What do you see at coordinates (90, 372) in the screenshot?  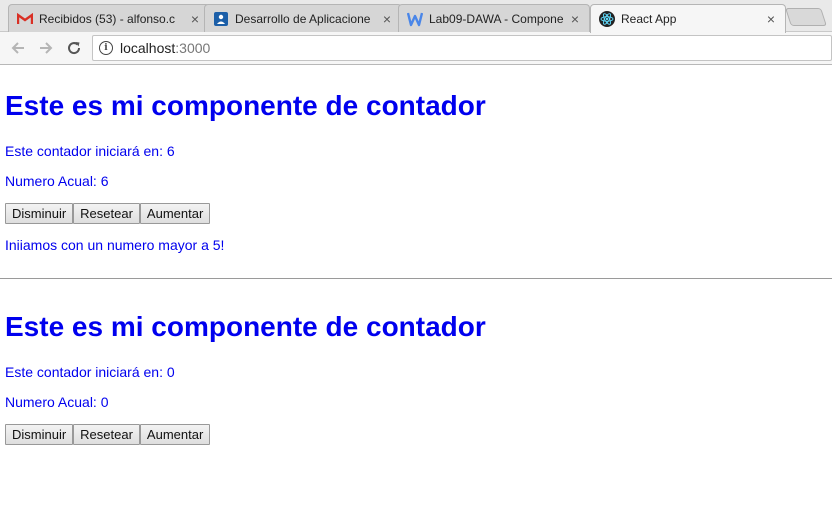 I see `counter-start-text: Este contador iniciará en: 0` at bounding box center [90, 372].